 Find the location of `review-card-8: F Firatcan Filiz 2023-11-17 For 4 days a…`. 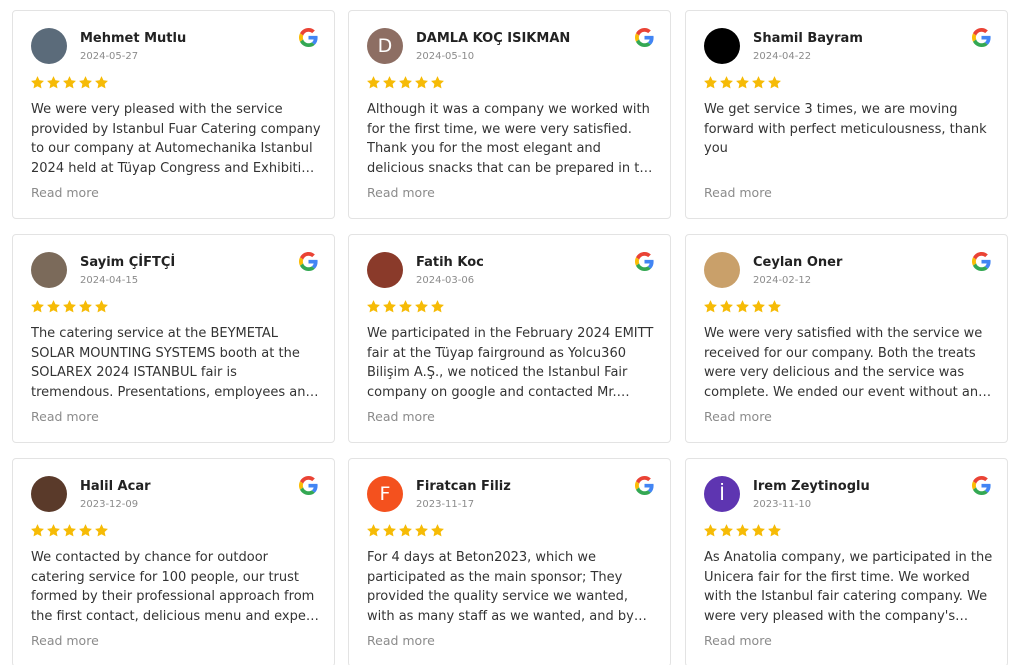

review-card-8: F Firatcan Filiz 2023-11-17 For 4 days a… is located at coordinates (509, 561).